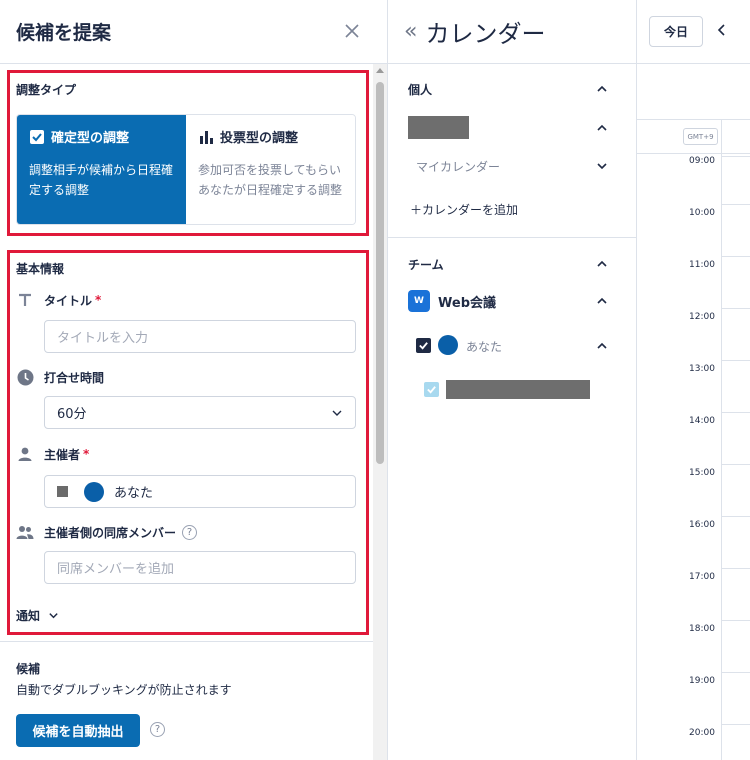  What do you see at coordinates (702, 421) in the screenshot?
I see `hour-label: 14:00` at bounding box center [702, 421].